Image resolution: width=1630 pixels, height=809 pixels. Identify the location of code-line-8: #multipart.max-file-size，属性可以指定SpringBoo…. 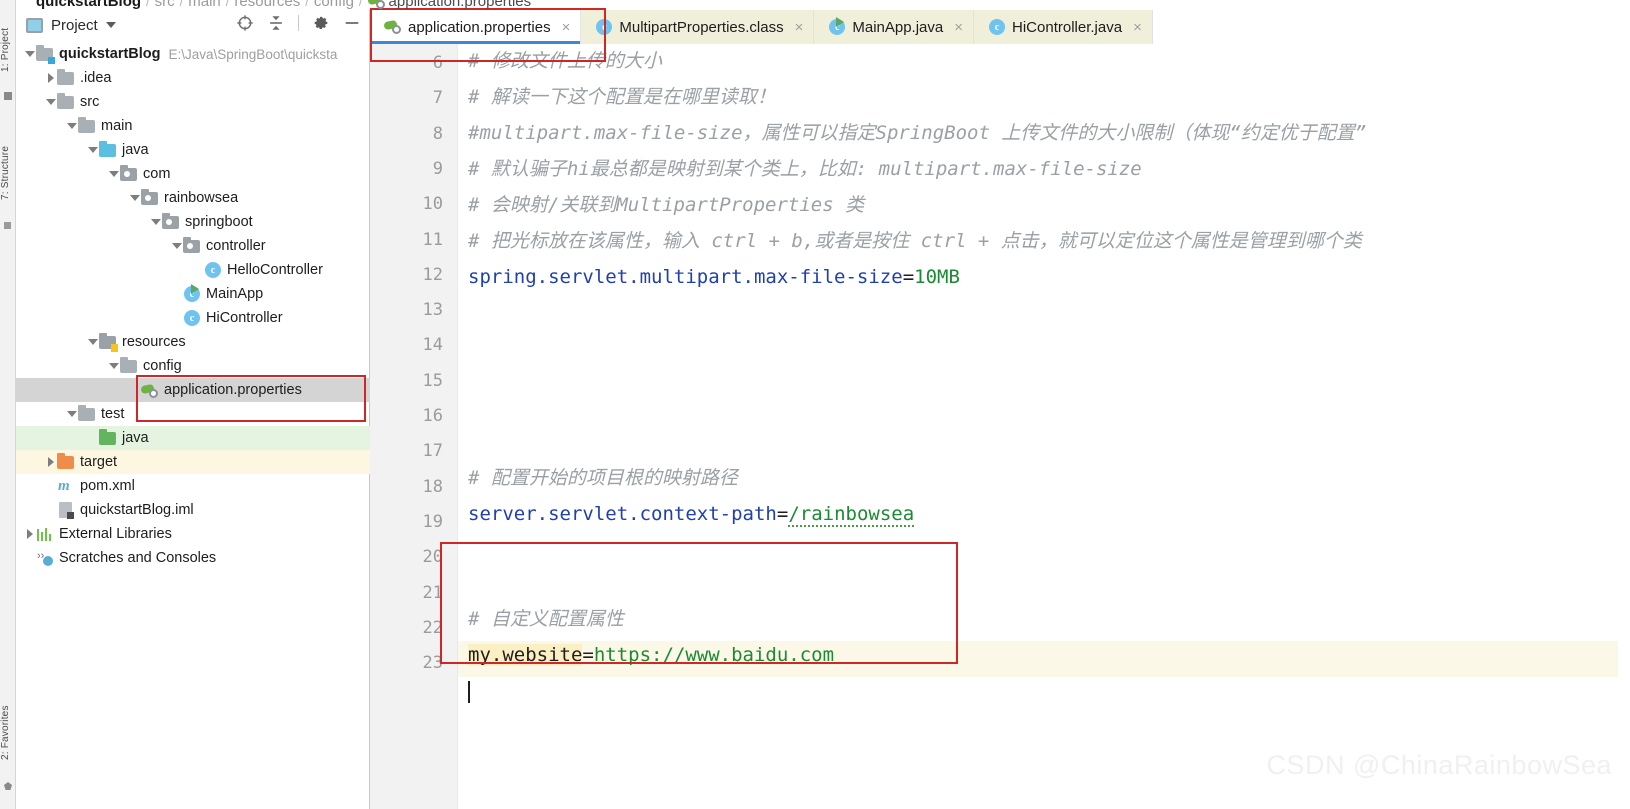
(917, 133).